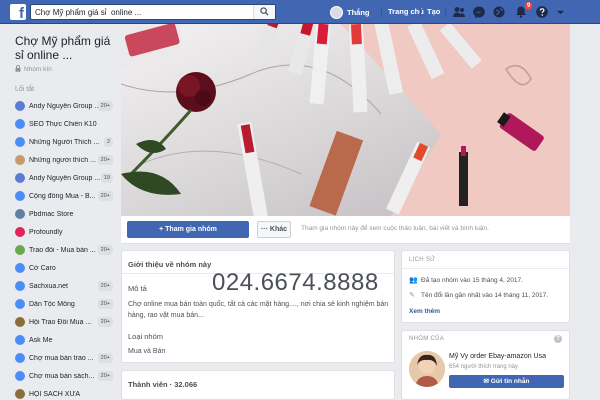  I want to click on shortcut-item: Ask Me, so click(60, 340).